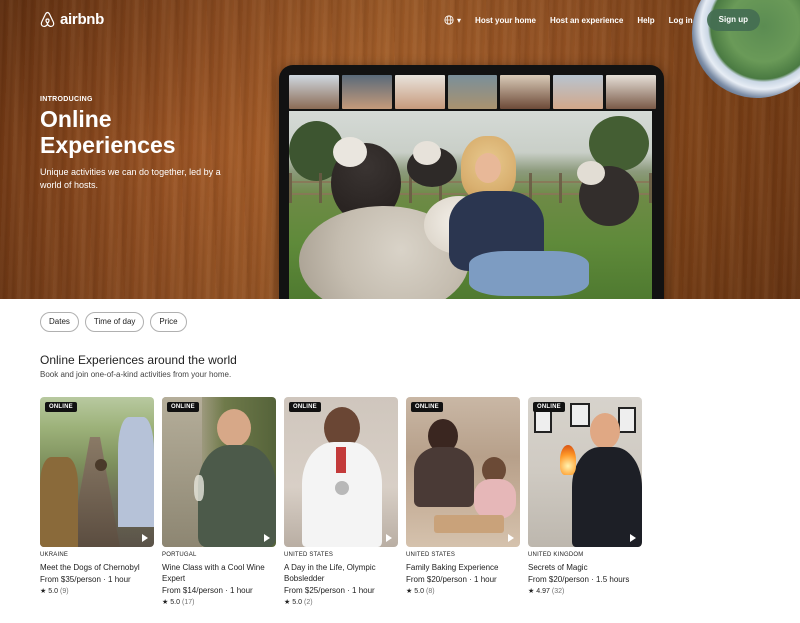 This screenshot has height=623, width=800. I want to click on review-count: (17), so click(188, 602).